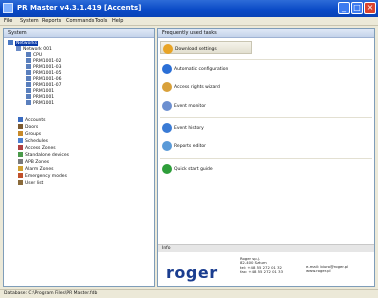  Describe the element at coordinates (32, 120) in the screenshot. I see `tree-node: Accounts` at that location.